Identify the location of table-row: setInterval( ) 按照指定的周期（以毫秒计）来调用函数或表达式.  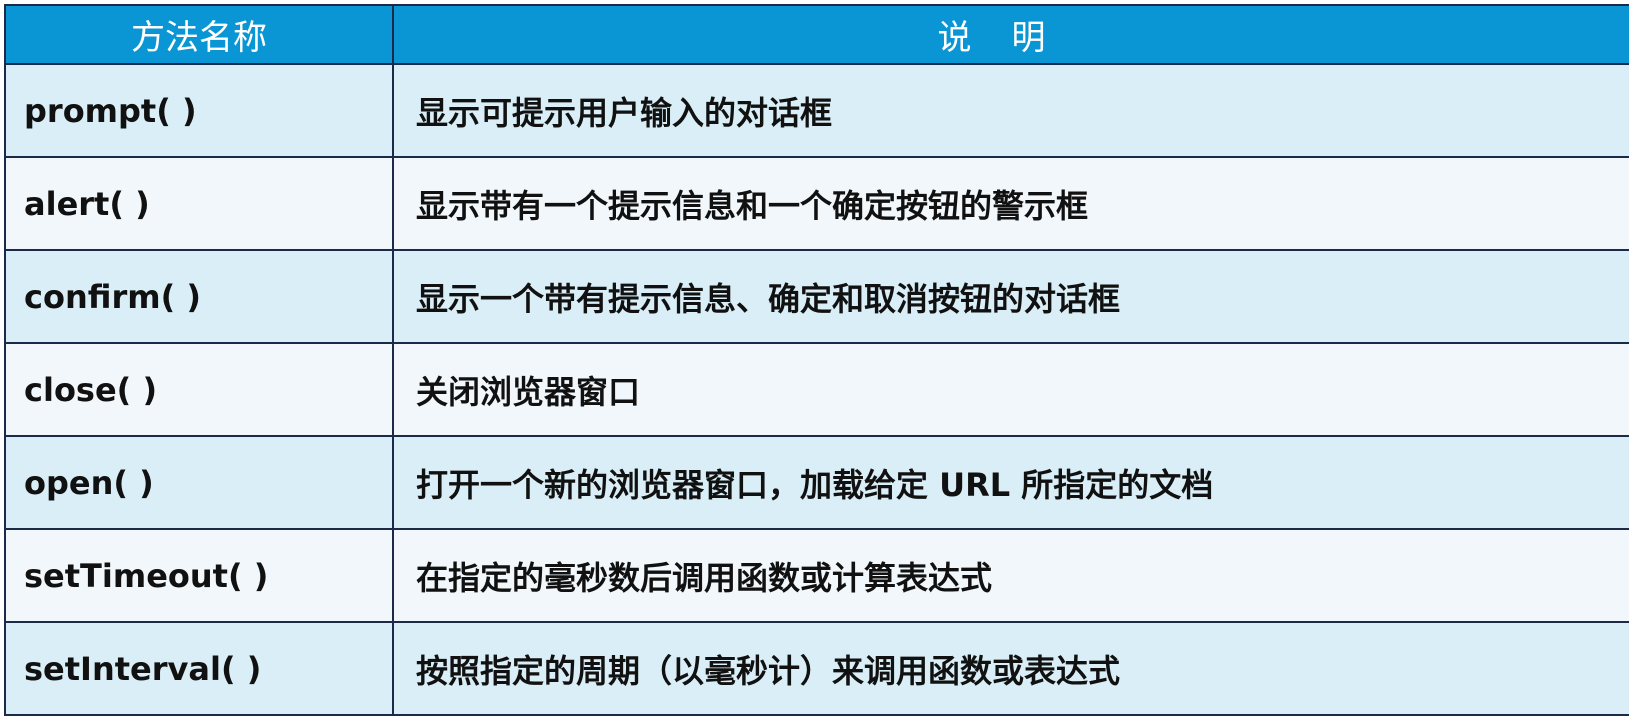
(816, 668).